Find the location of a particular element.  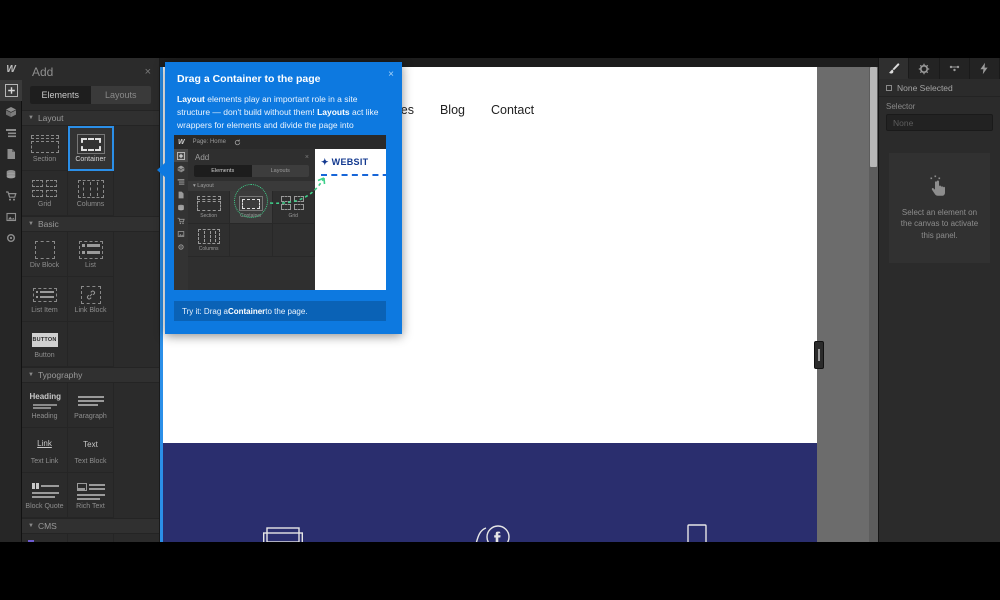

group-label: Layout is located at coordinates (50, 118).